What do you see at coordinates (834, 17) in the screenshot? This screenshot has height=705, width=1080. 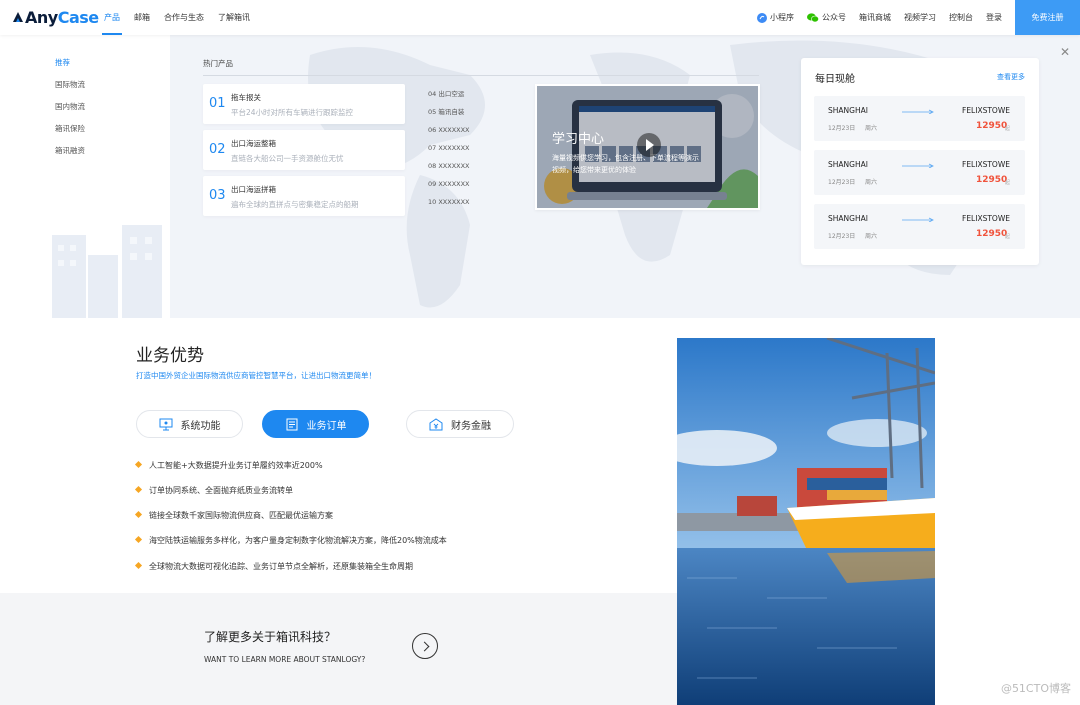 I see `nav-wechat-label: 公众号` at bounding box center [834, 17].